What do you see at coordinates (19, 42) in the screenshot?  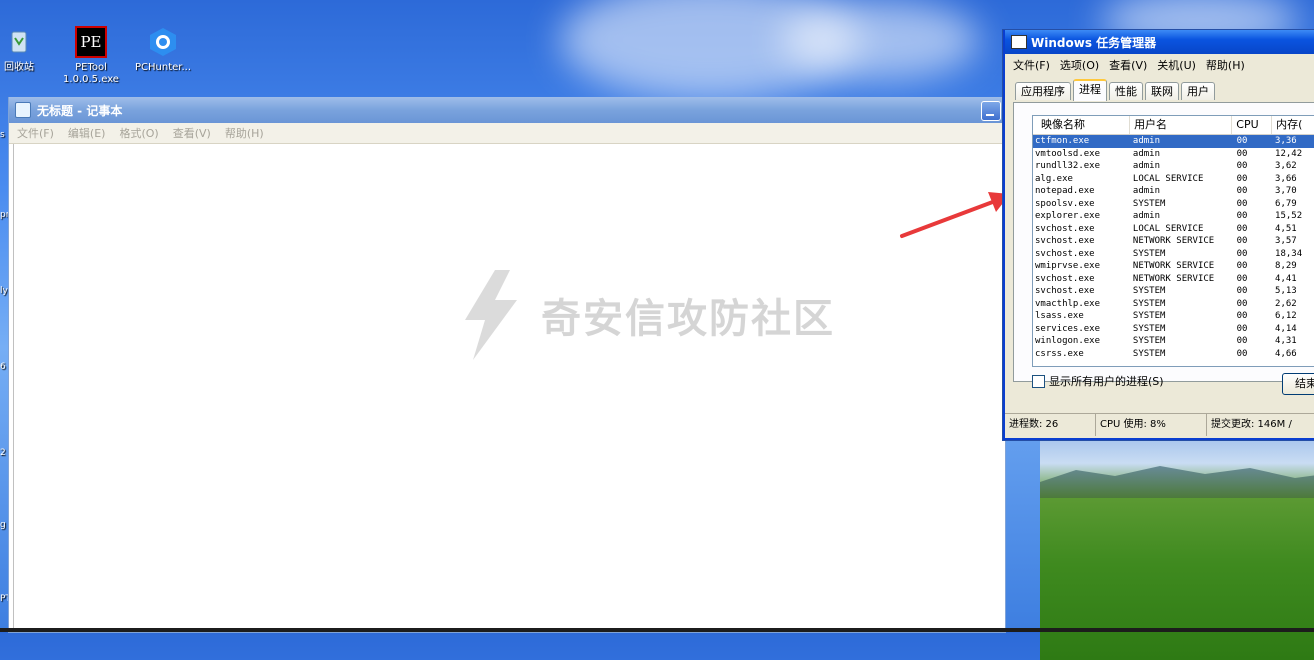 I see `recycle-bin-icon` at bounding box center [19, 42].